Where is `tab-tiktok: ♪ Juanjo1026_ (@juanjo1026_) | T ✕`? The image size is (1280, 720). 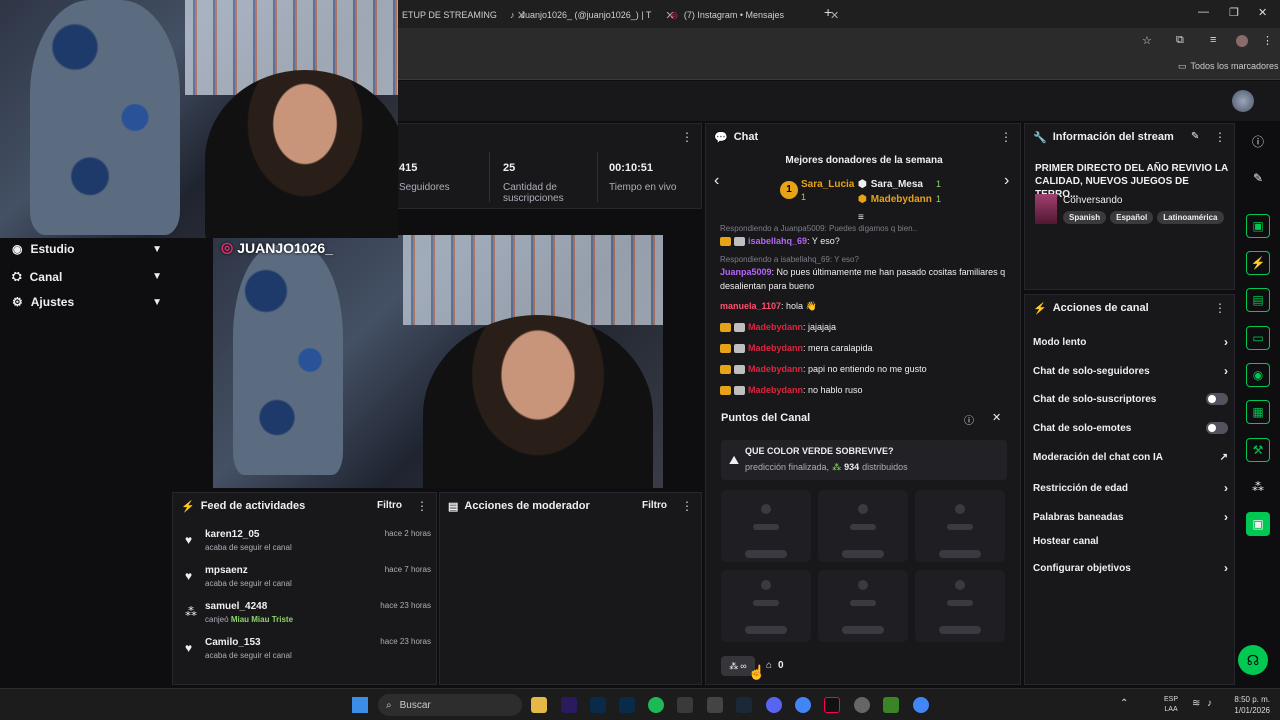 tab-tiktok: ♪ Juanjo1026_ (@juanjo1026_) | T ✕ is located at coordinates (592, 15).